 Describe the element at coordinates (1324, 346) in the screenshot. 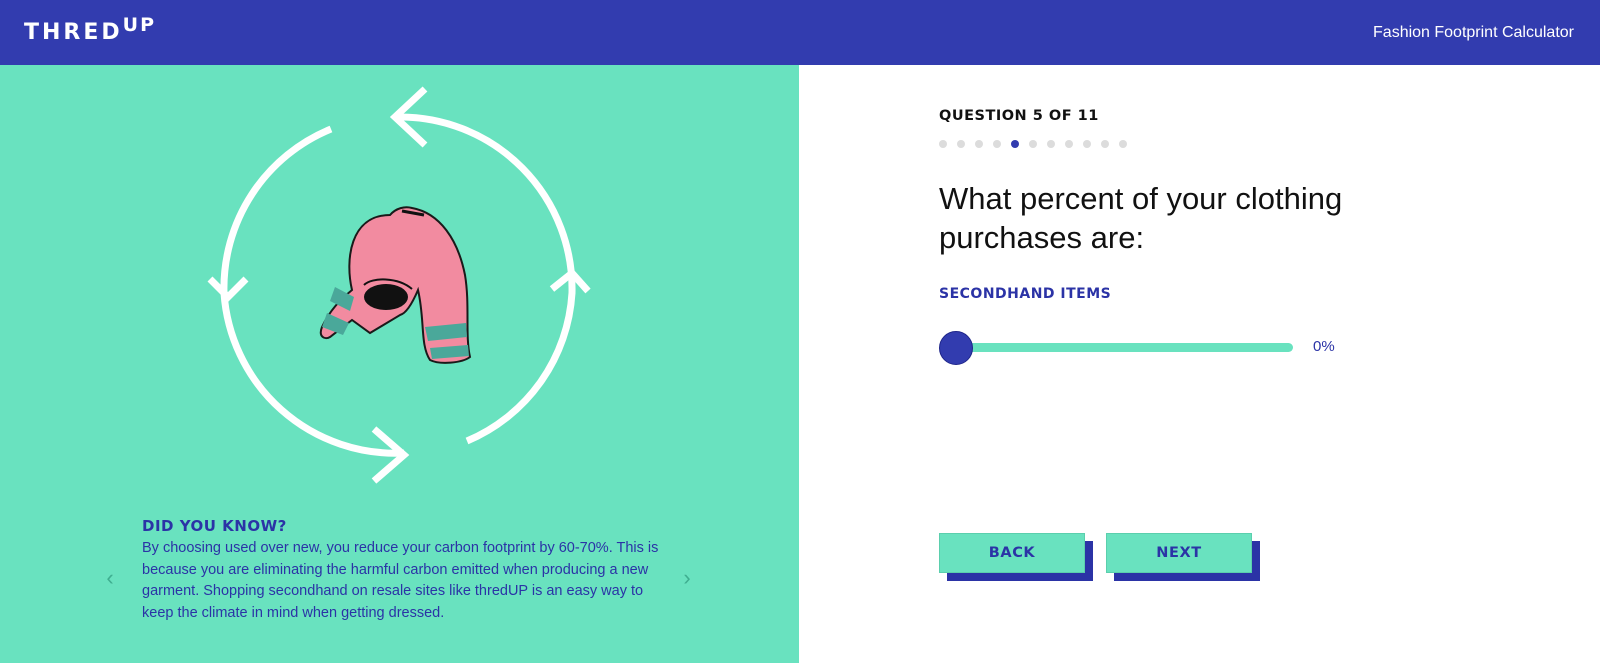

I see `slider-value-label: 0%` at that location.